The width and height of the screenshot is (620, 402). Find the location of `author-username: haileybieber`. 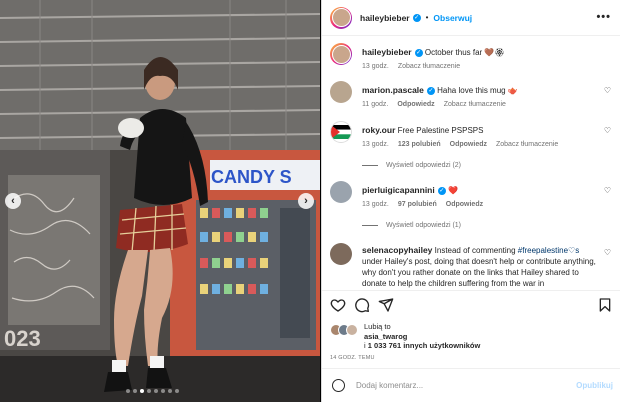

author-username: haileybieber is located at coordinates (385, 18).